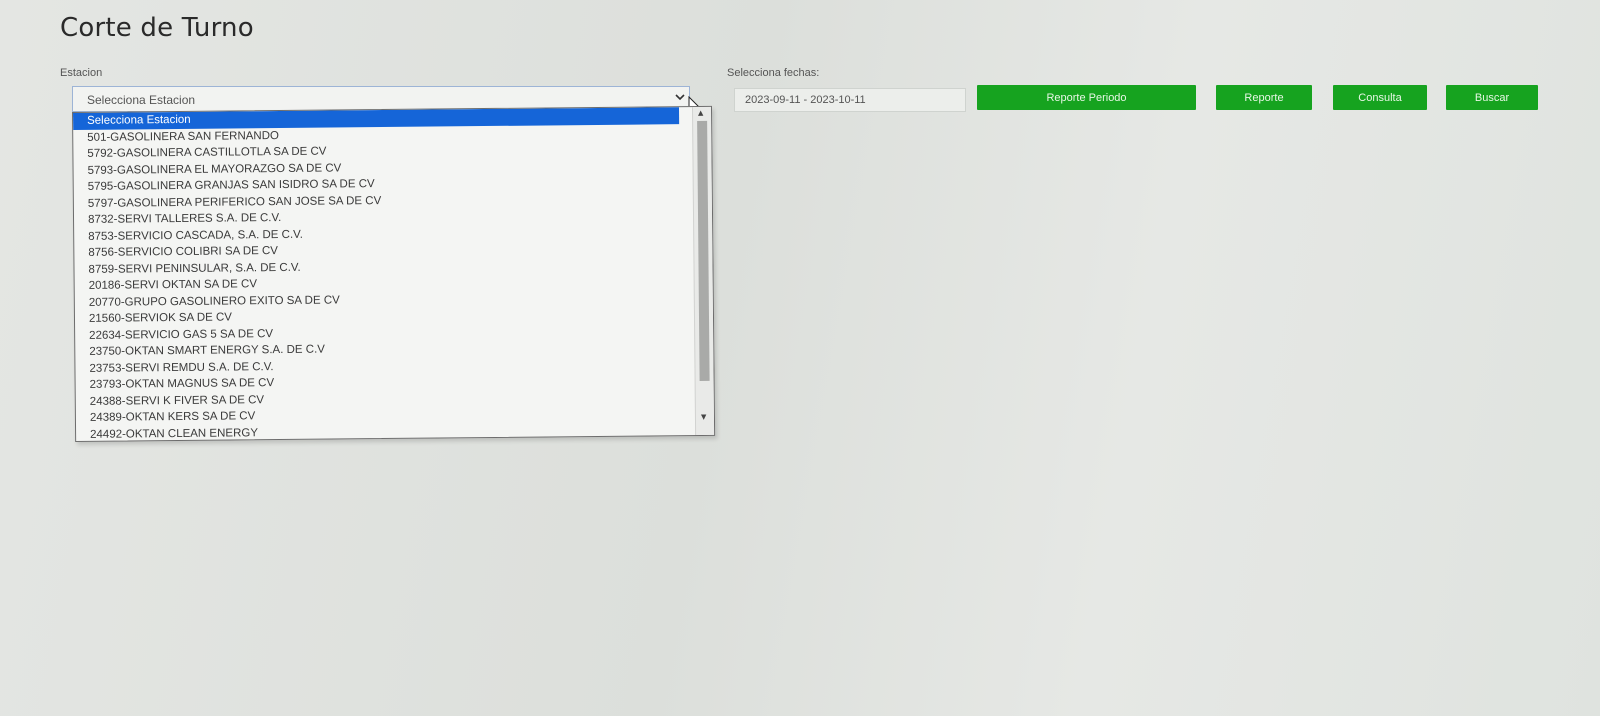 The image size is (1600, 716). I want to click on station-label: Estacion, so click(81, 73).